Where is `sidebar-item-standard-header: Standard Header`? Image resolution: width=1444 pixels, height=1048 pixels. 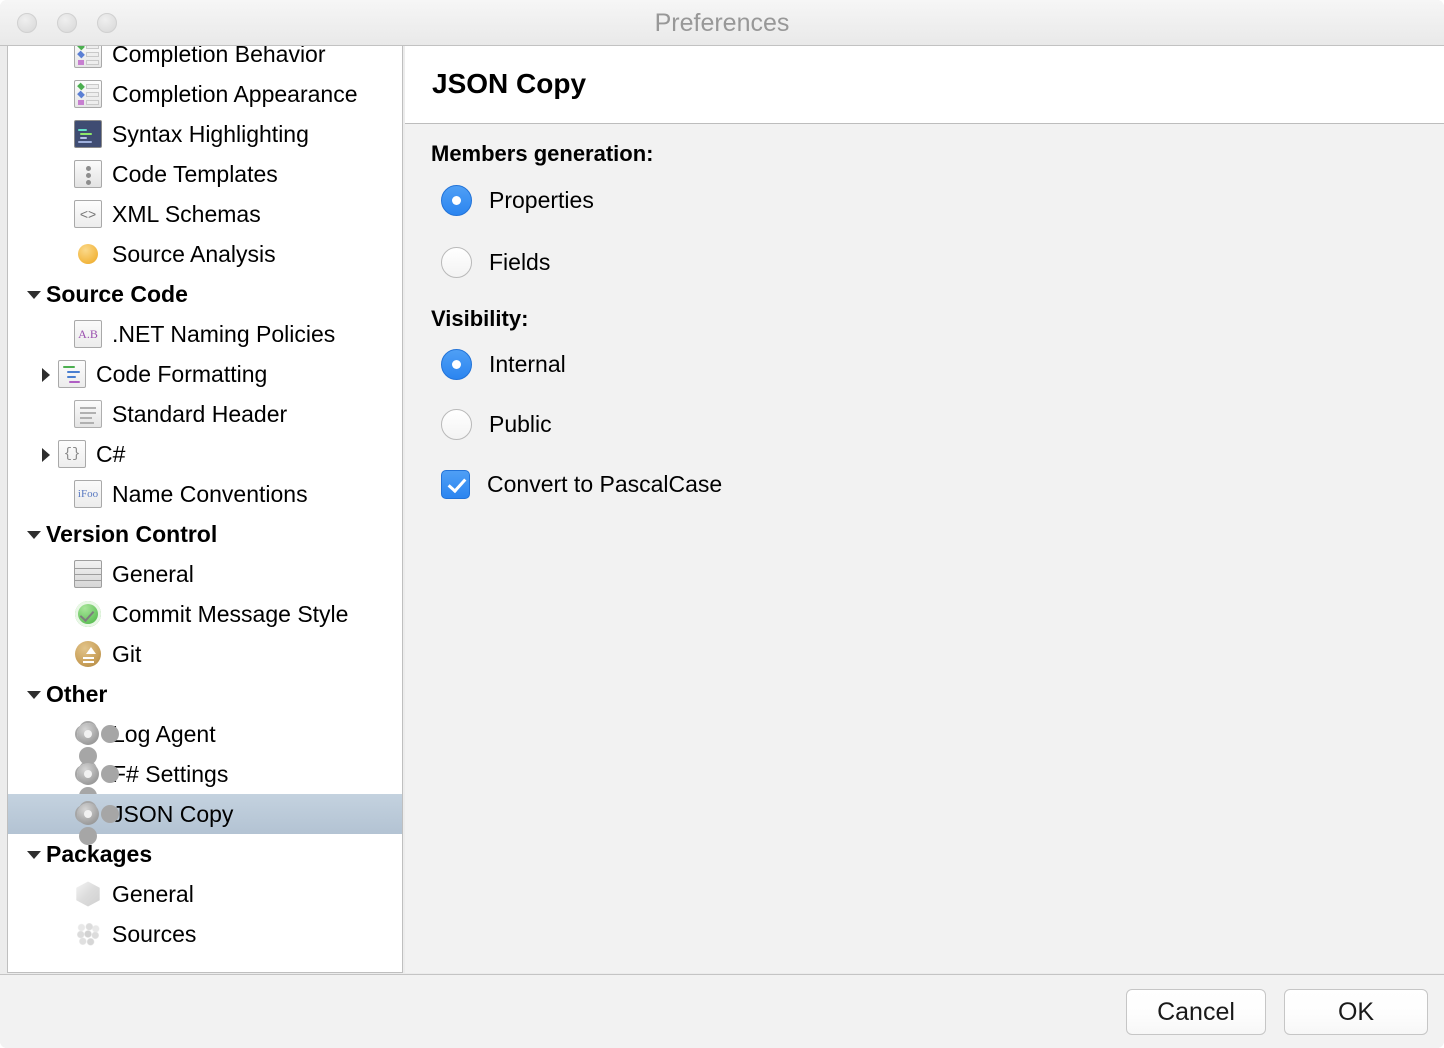 sidebar-item-standard-header: Standard Header is located at coordinates (205, 414).